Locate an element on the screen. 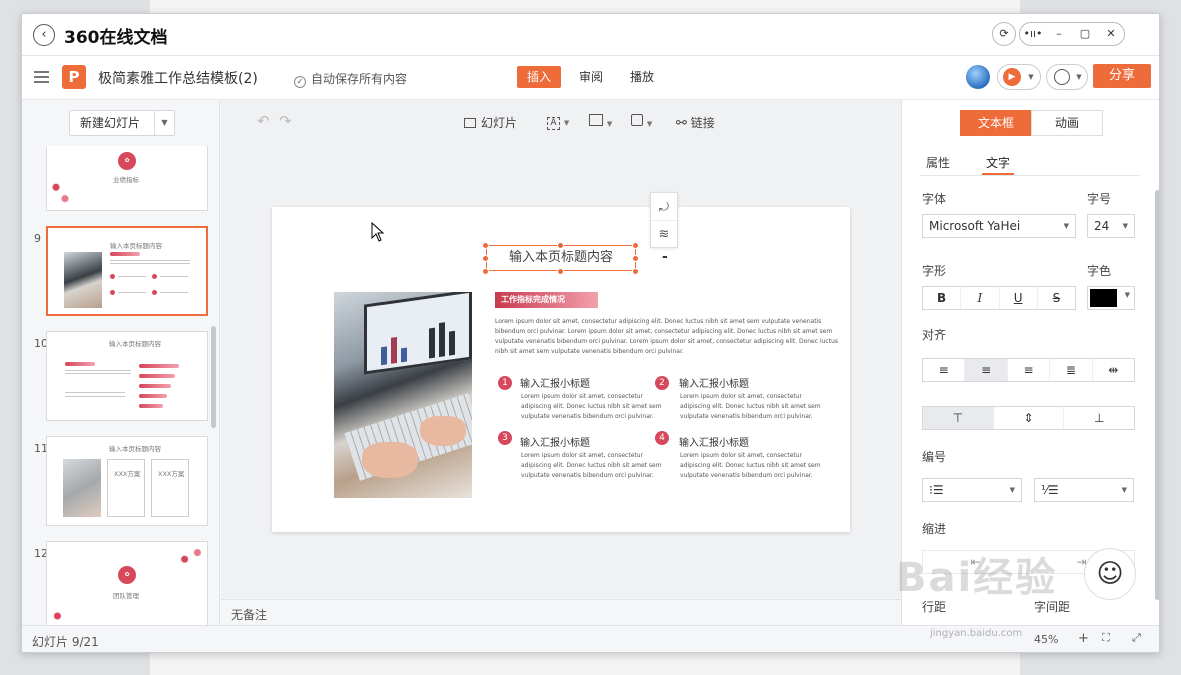  font-color-picker: ▼ is located at coordinates (1111, 298).